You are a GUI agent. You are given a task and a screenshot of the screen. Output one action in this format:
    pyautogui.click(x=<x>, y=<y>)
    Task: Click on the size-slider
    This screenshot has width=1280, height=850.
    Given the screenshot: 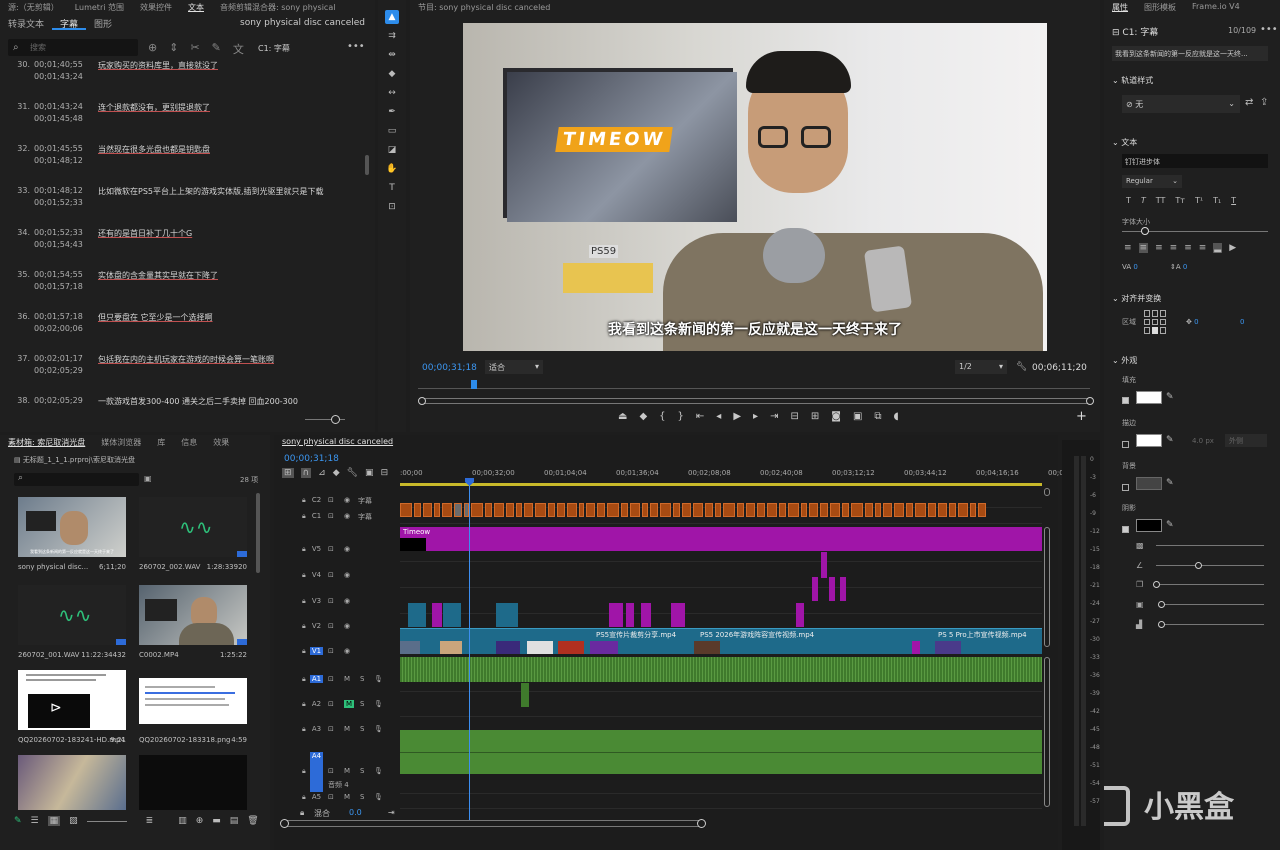 What is the action you would take?
    pyautogui.click(x=1213, y=604)
    